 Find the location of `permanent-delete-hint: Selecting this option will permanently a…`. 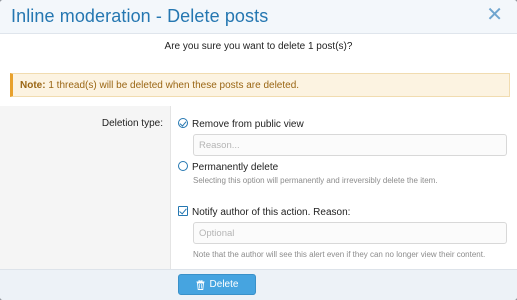

permanent-delete-hint: Selecting this option will permanently a… is located at coordinates (315, 180).